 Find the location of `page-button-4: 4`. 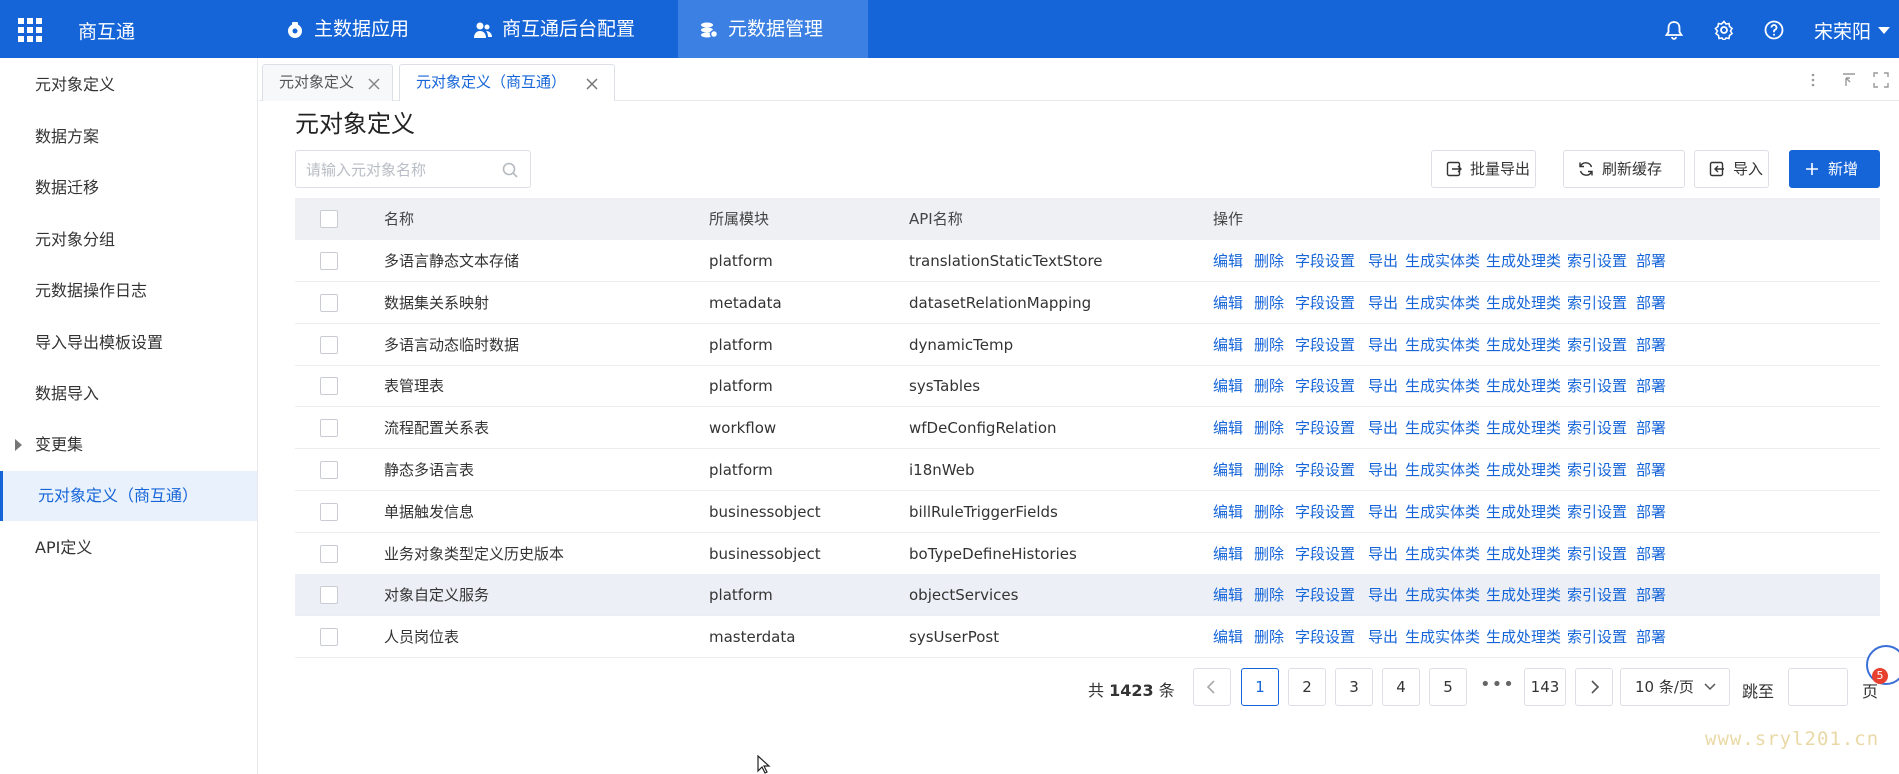

page-button-4: 4 is located at coordinates (1401, 687).